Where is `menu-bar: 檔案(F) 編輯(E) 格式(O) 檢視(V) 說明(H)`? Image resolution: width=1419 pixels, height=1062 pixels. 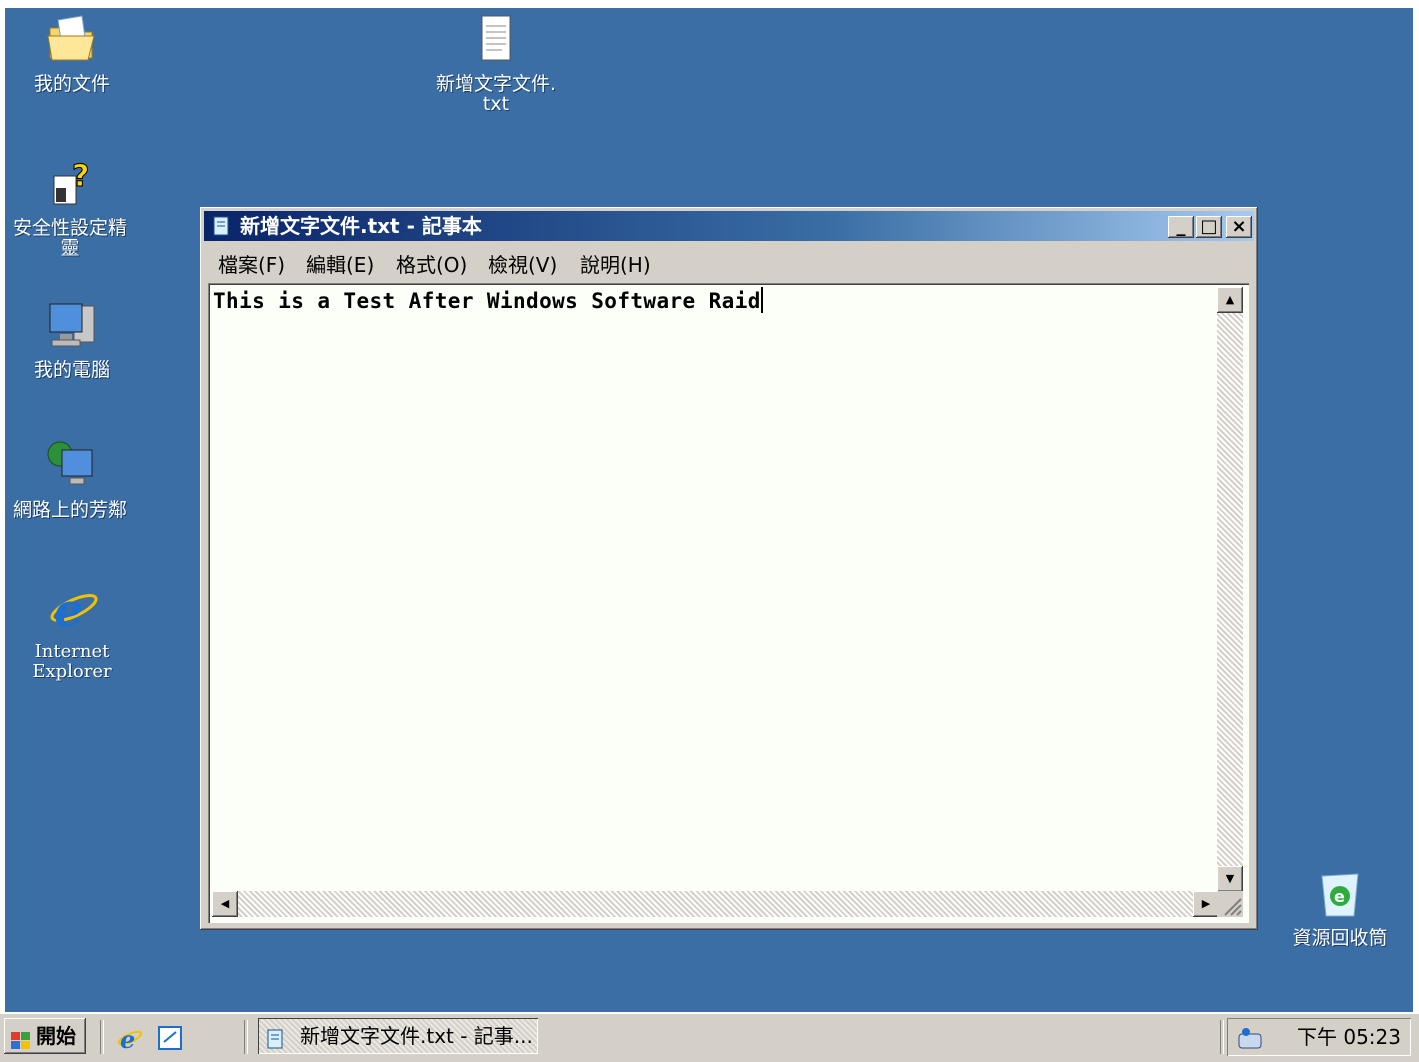 menu-bar: 檔案(F) 編輯(E) 格式(O) 檢視(V) 說明(H) is located at coordinates (729, 261).